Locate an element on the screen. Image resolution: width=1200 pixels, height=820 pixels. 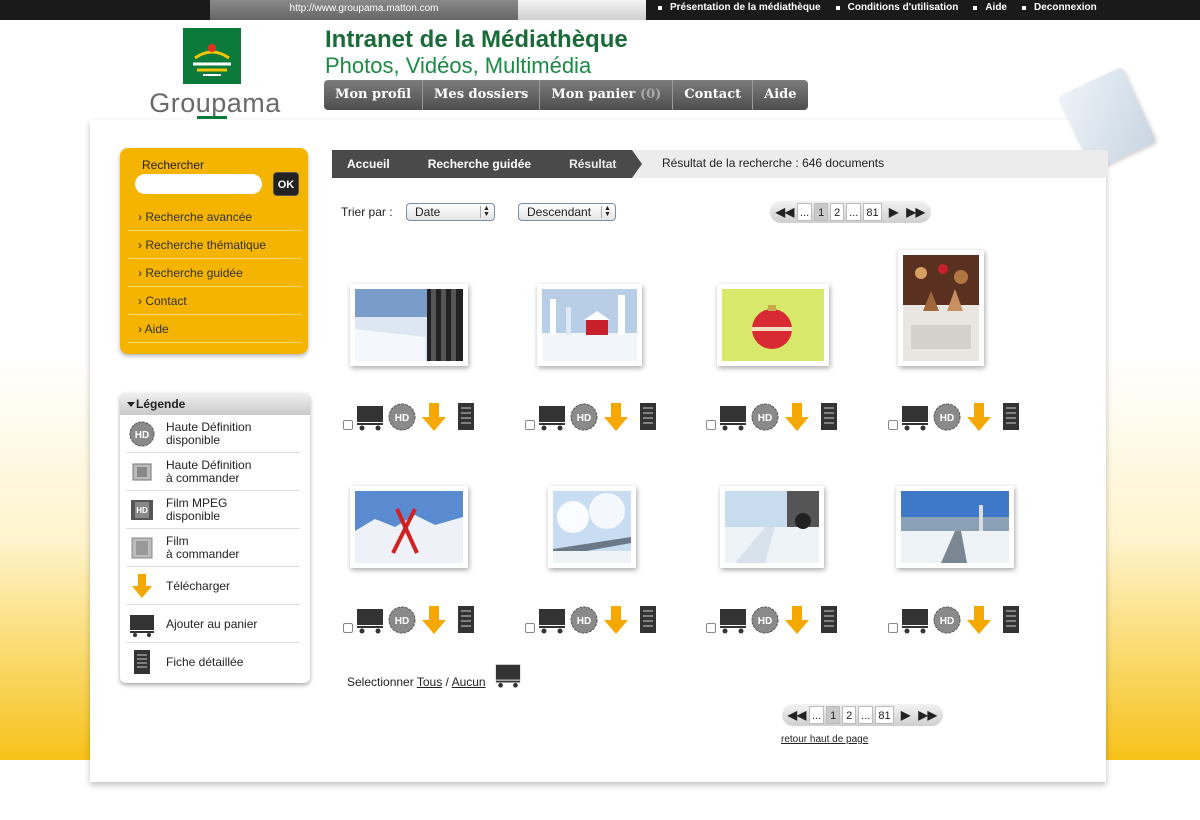
search-input is located at coordinates (198, 184).